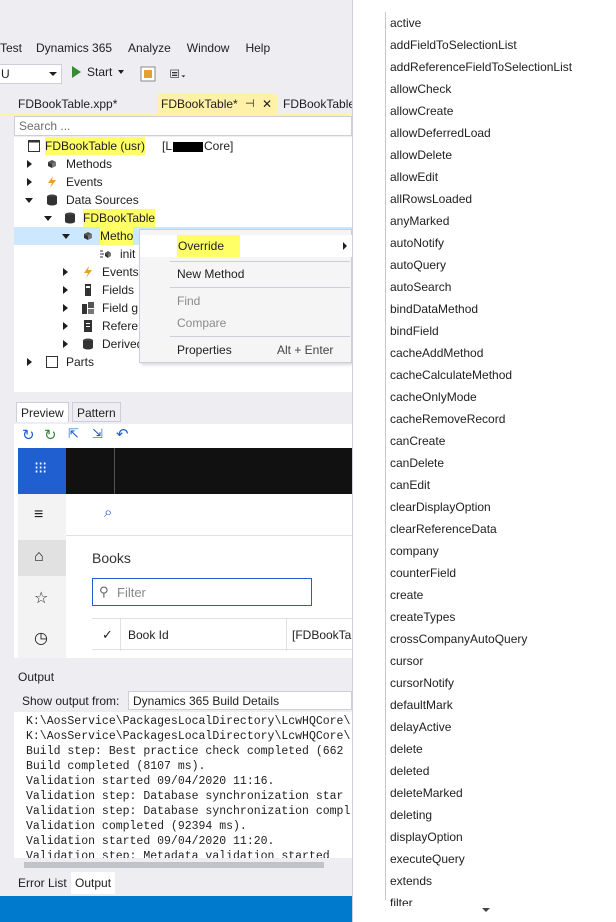 The width and height of the screenshot is (616, 922). What do you see at coordinates (422, 683) in the screenshot?
I see `method-list-item: cursorNotify` at bounding box center [422, 683].